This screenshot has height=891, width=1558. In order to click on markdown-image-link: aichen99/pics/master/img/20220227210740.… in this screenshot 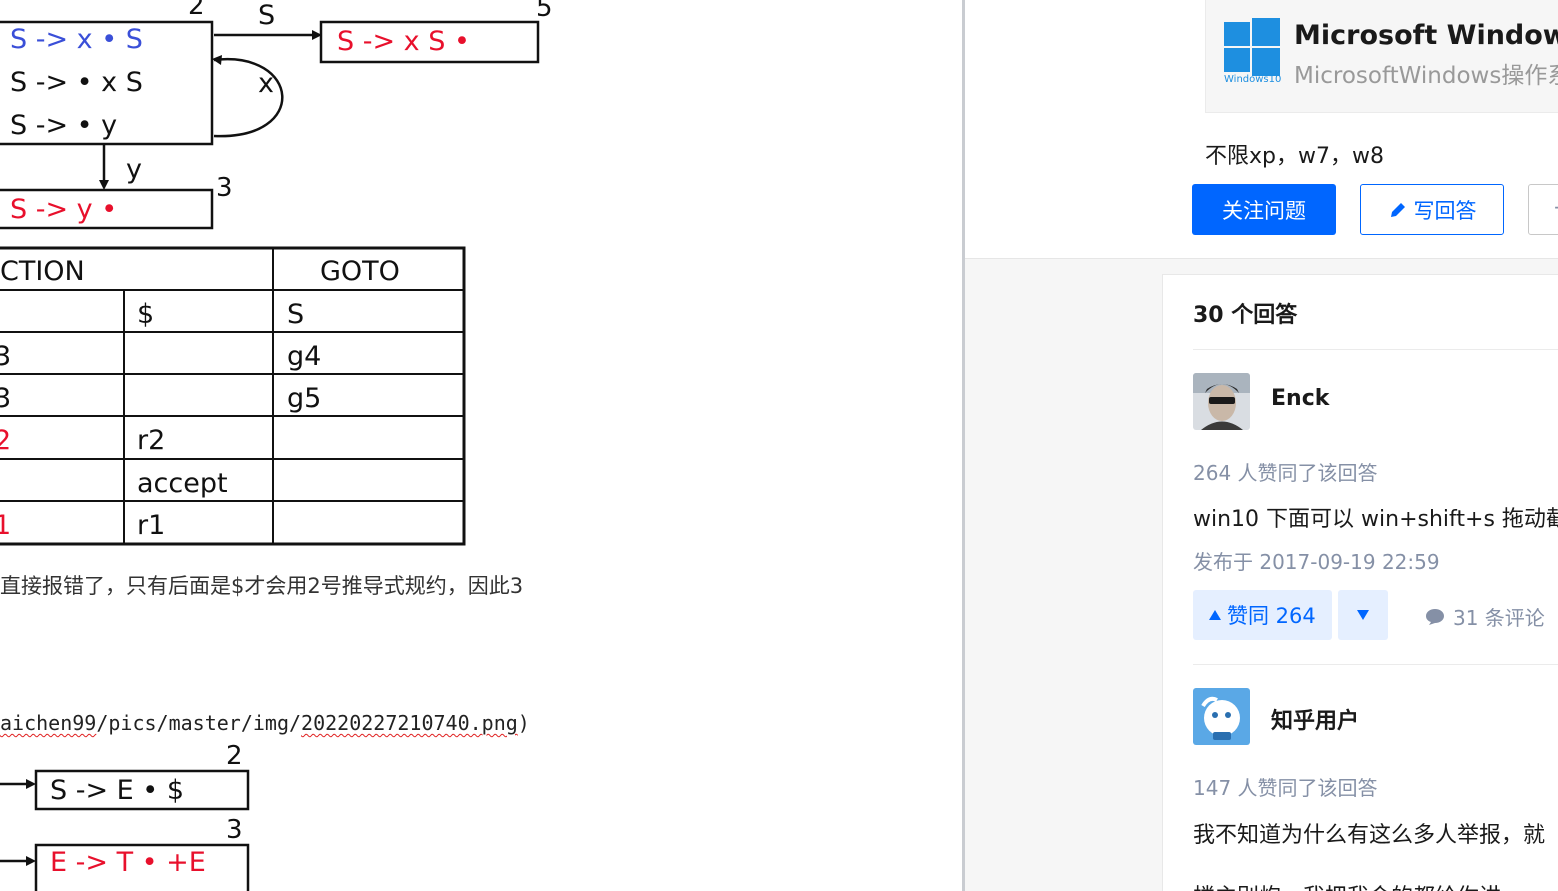, I will do `click(265, 723)`.